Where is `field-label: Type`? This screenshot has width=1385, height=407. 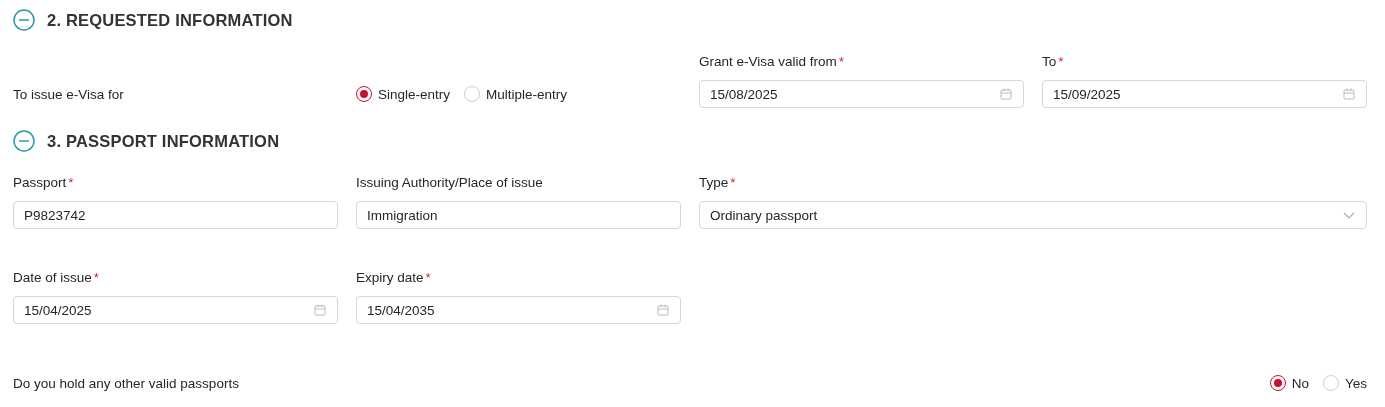
field-label: Type is located at coordinates (714, 183).